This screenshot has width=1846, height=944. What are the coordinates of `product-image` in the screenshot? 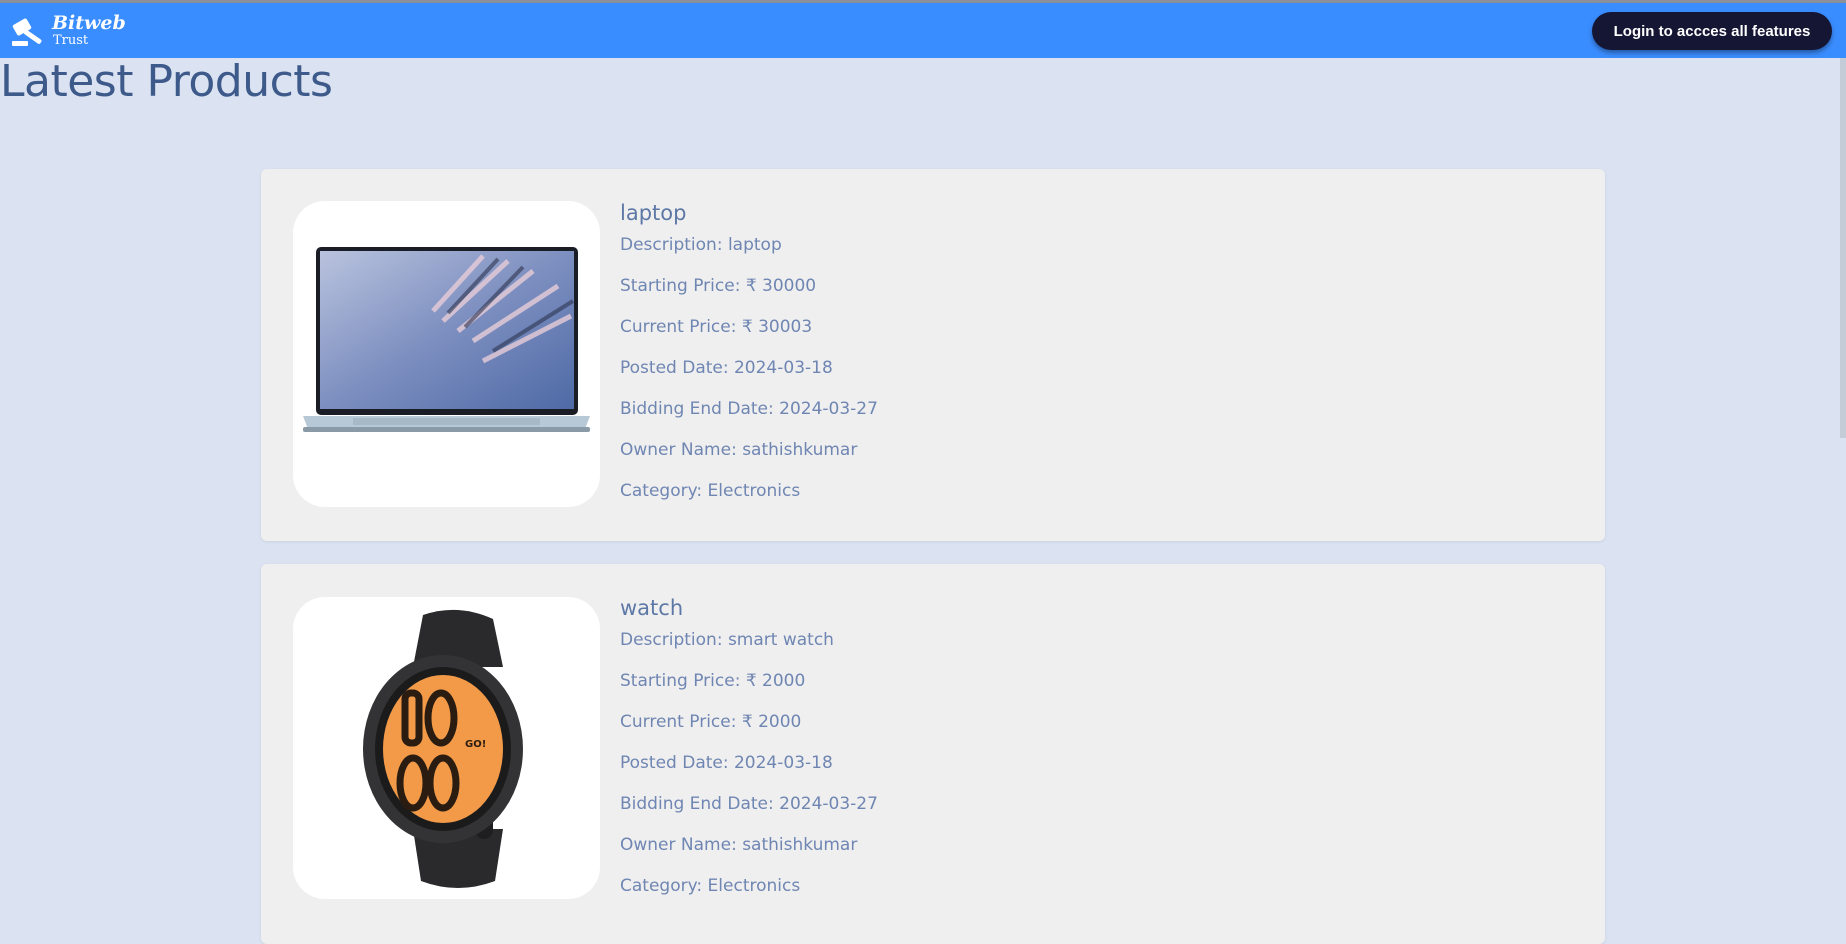 It's located at (446, 354).